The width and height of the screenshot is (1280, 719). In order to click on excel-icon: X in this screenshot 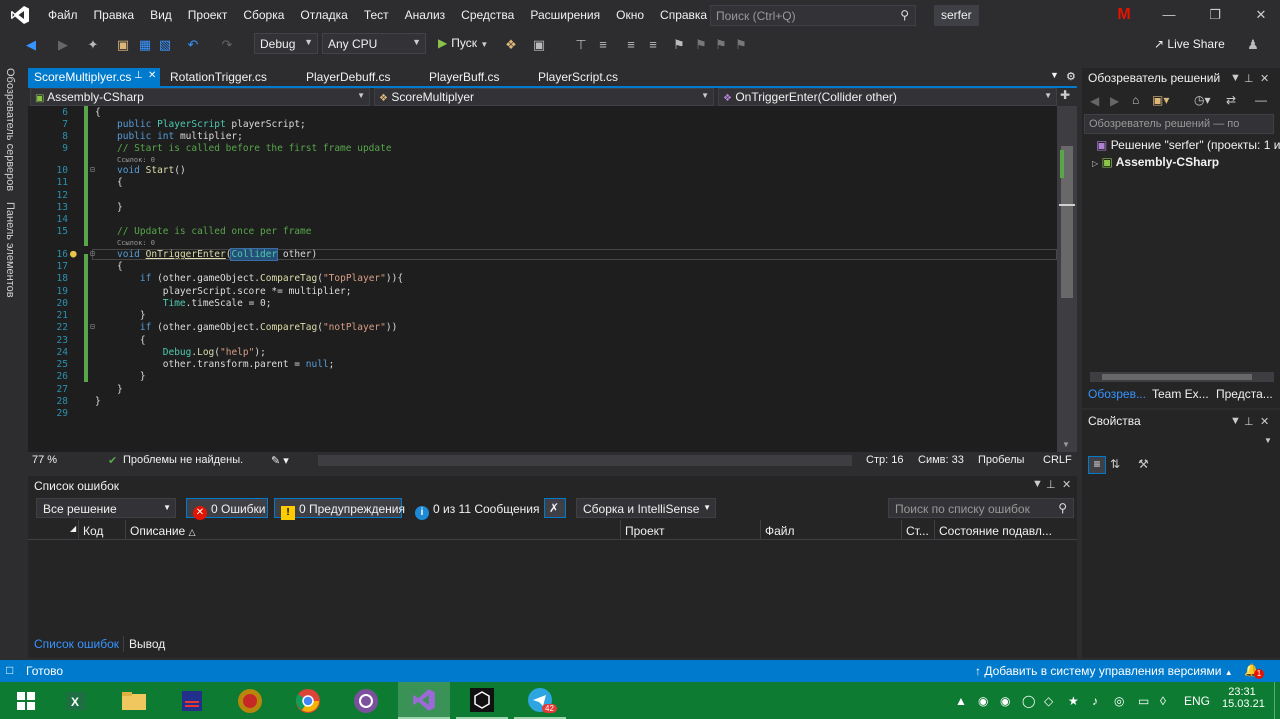, I will do `click(76, 700)`.